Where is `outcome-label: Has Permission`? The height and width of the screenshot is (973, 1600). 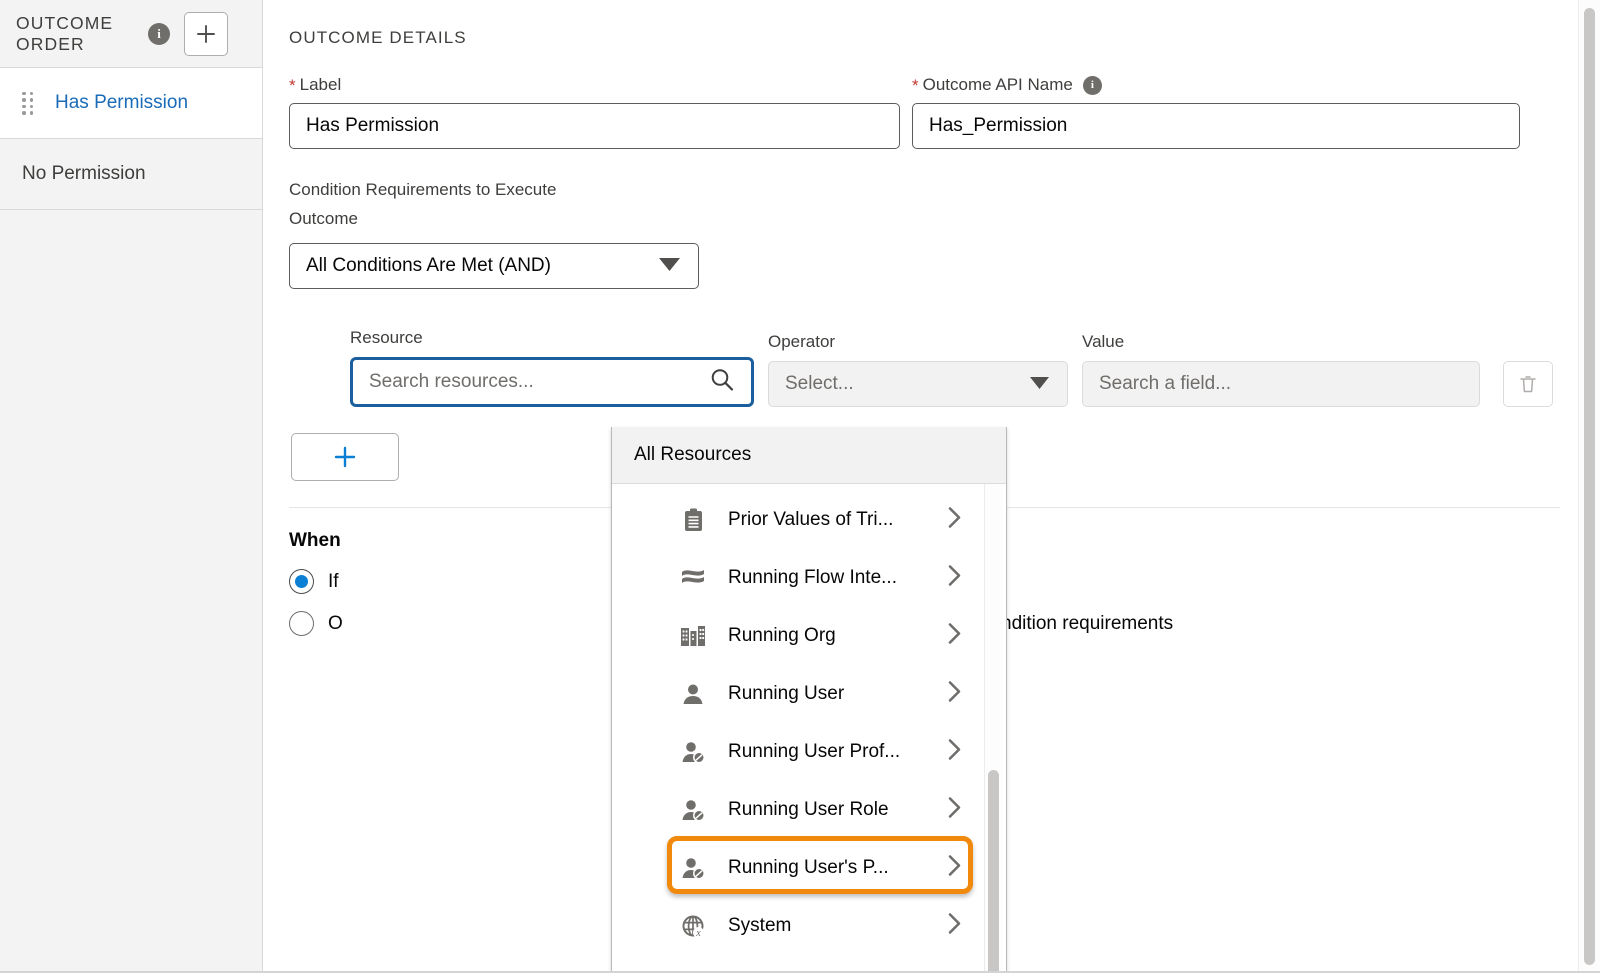
outcome-label: Has Permission is located at coordinates (122, 102).